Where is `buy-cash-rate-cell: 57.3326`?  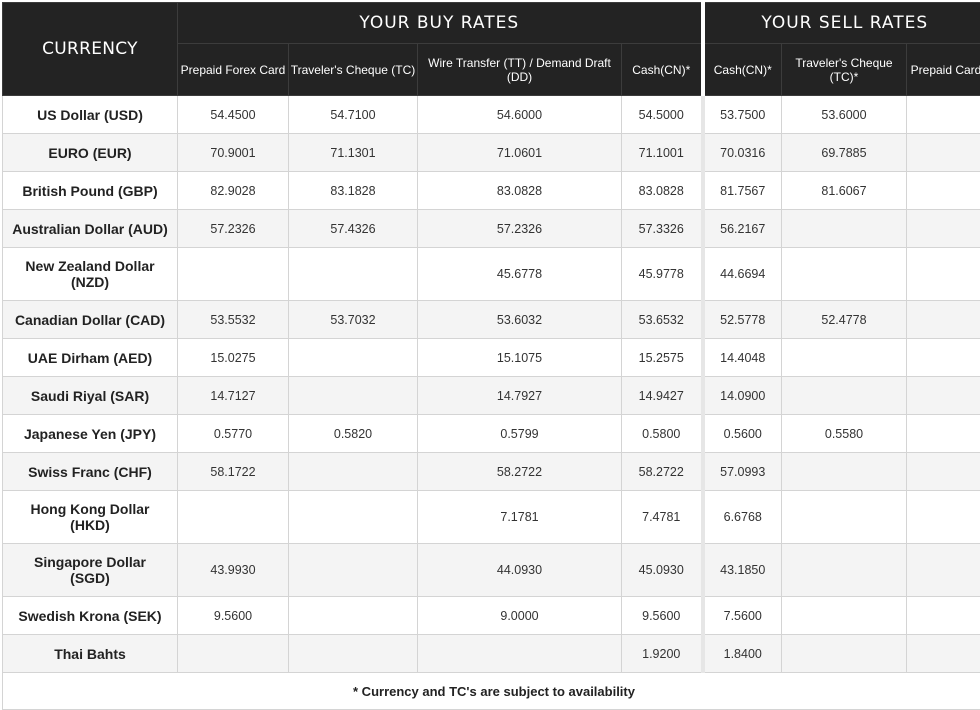 buy-cash-rate-cell: 57.3326 is located at coordinates (662, 229).